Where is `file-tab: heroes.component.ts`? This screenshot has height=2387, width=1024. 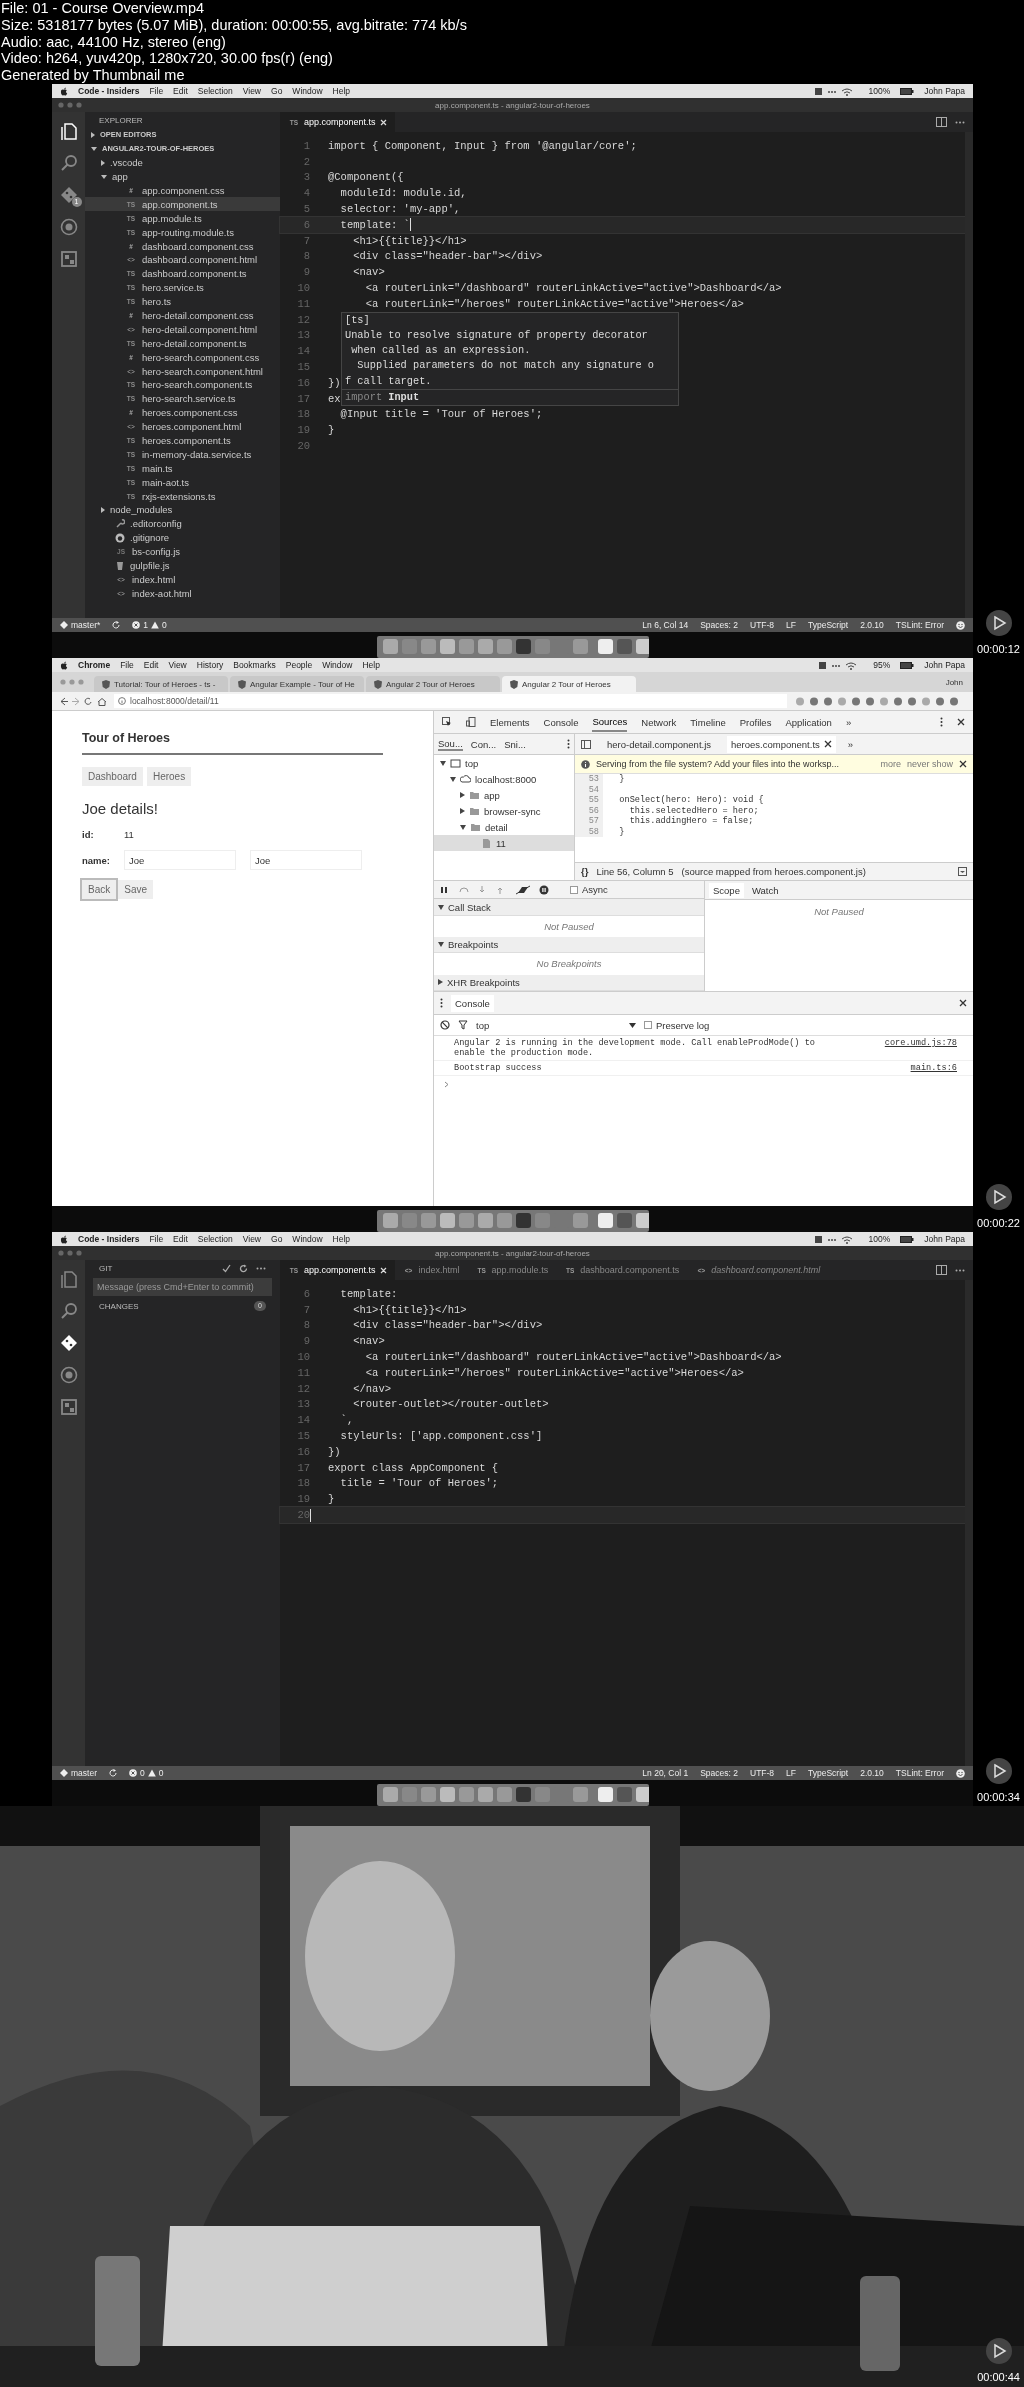
file-tab: heroes.component.ts is located at coordinates (781, 744).